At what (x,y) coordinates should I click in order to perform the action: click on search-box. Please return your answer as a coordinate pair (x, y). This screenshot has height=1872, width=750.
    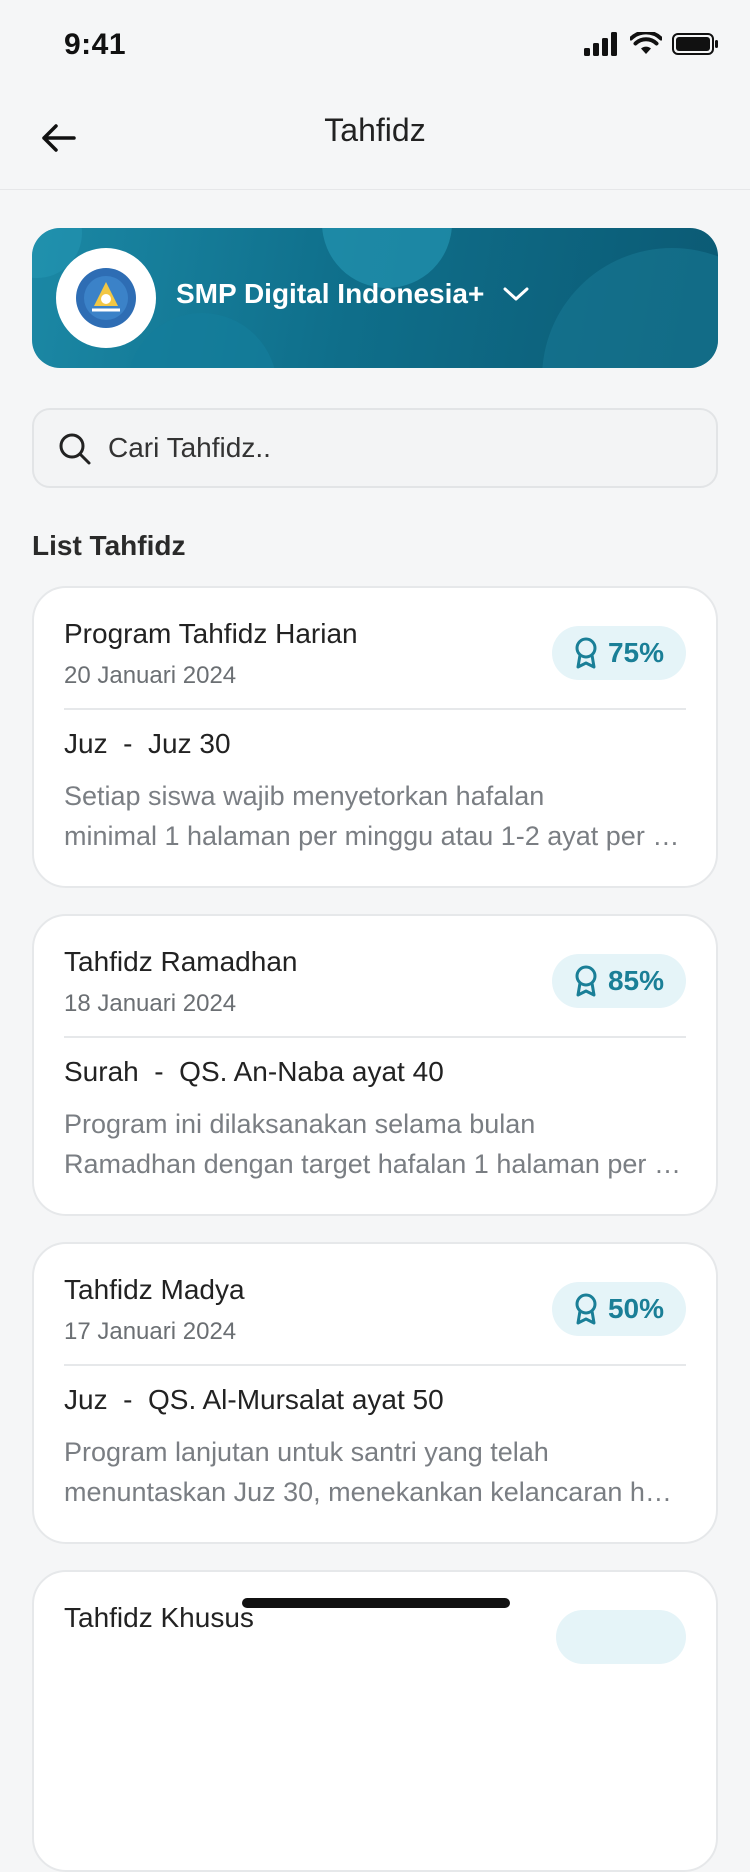
    Looking at the image, I should click on (375, 448).